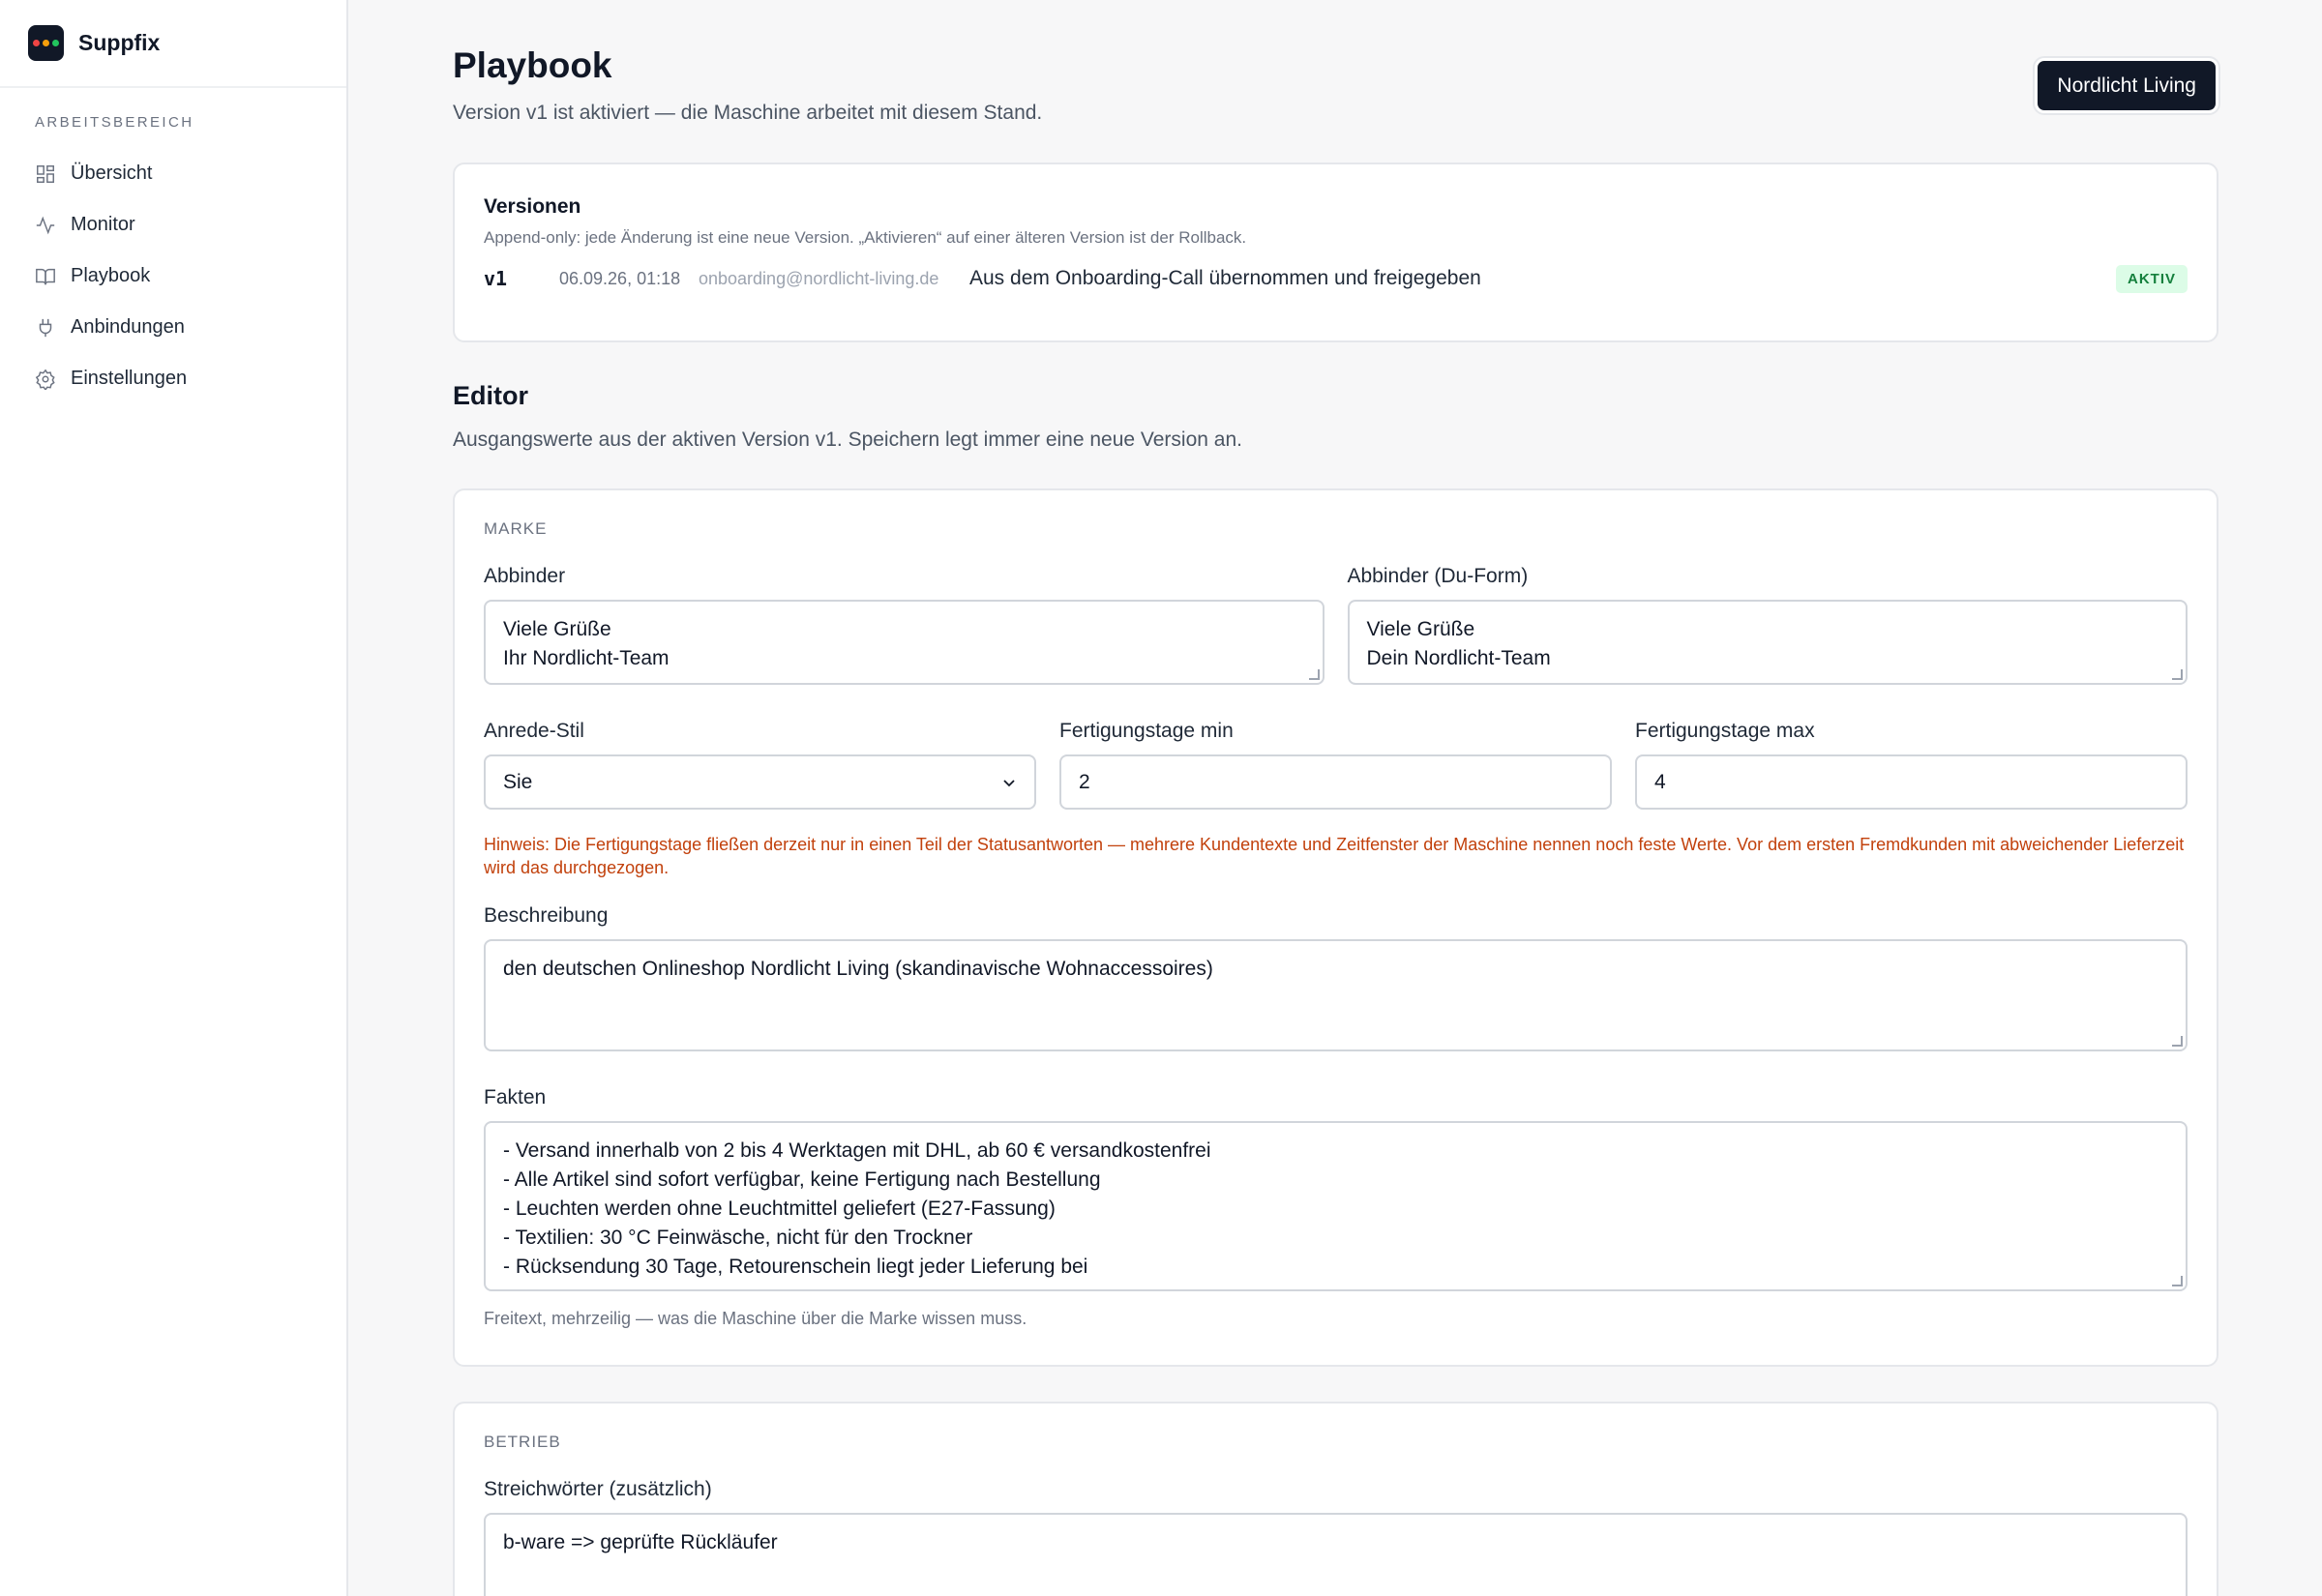 Image resolution: width=2322 pixels, height=1596 pixels. Describe the element at coordinates (119, 42) in the screenshot. I see `app-name: Suppfix` at that location.